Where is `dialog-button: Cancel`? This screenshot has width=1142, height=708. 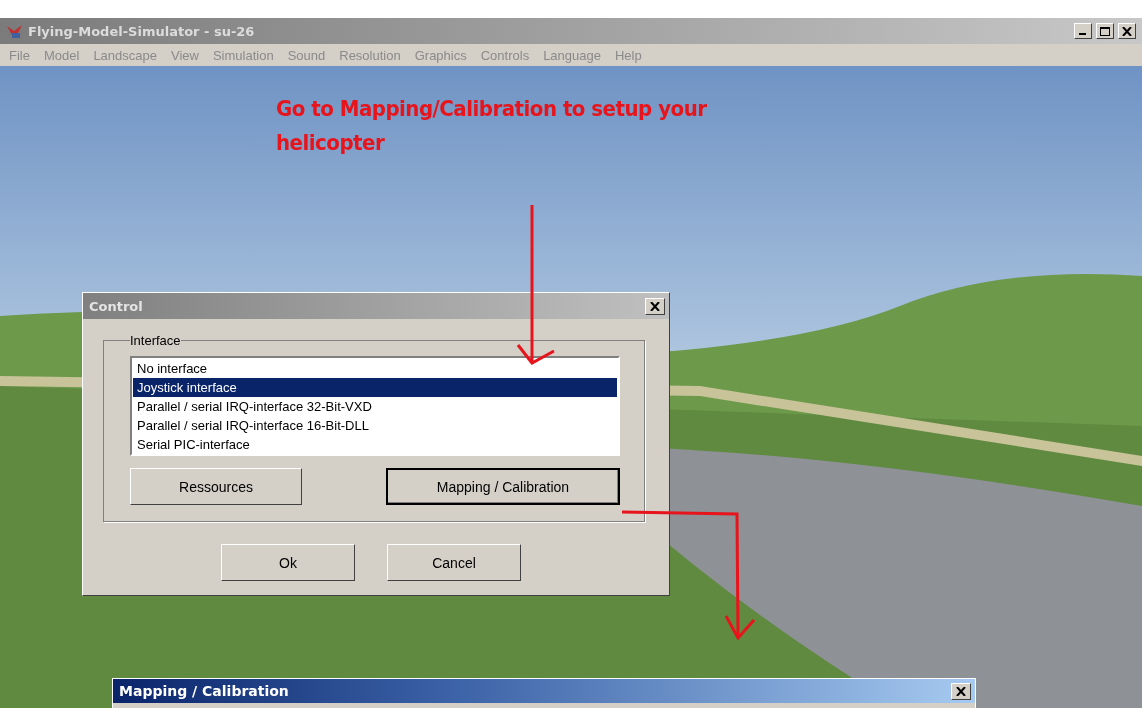
dialog-button: Cancel is located at coordinates (454, 562).